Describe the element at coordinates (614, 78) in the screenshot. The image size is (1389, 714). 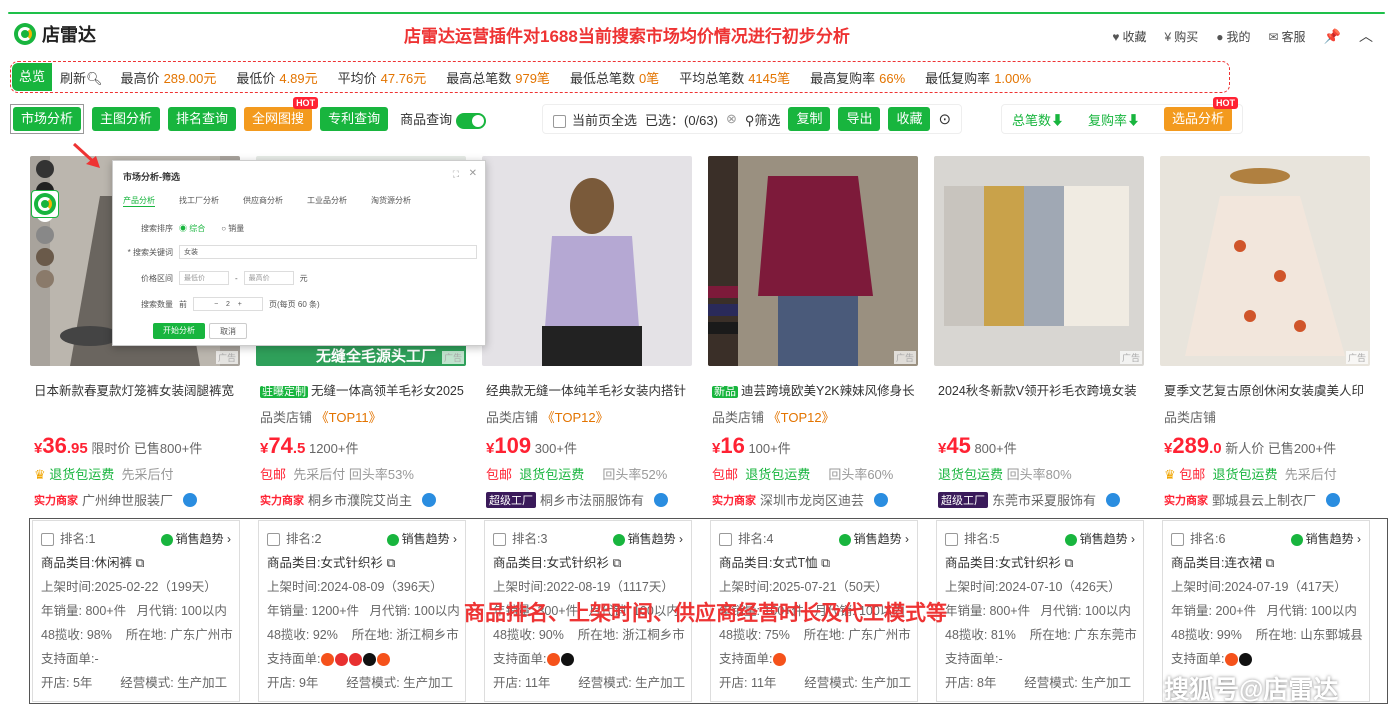
I see `stat-min-orders: 最低总笔数 0笔` at that location.